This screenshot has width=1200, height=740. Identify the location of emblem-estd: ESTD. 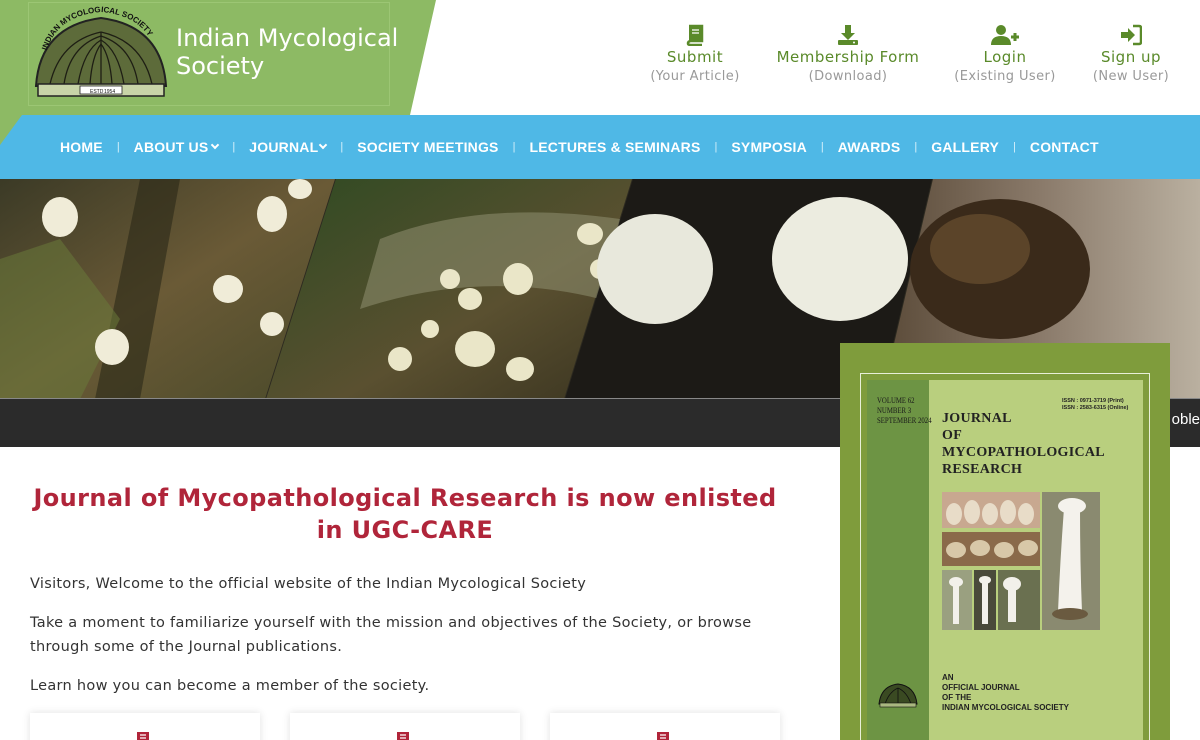
(97, 92).